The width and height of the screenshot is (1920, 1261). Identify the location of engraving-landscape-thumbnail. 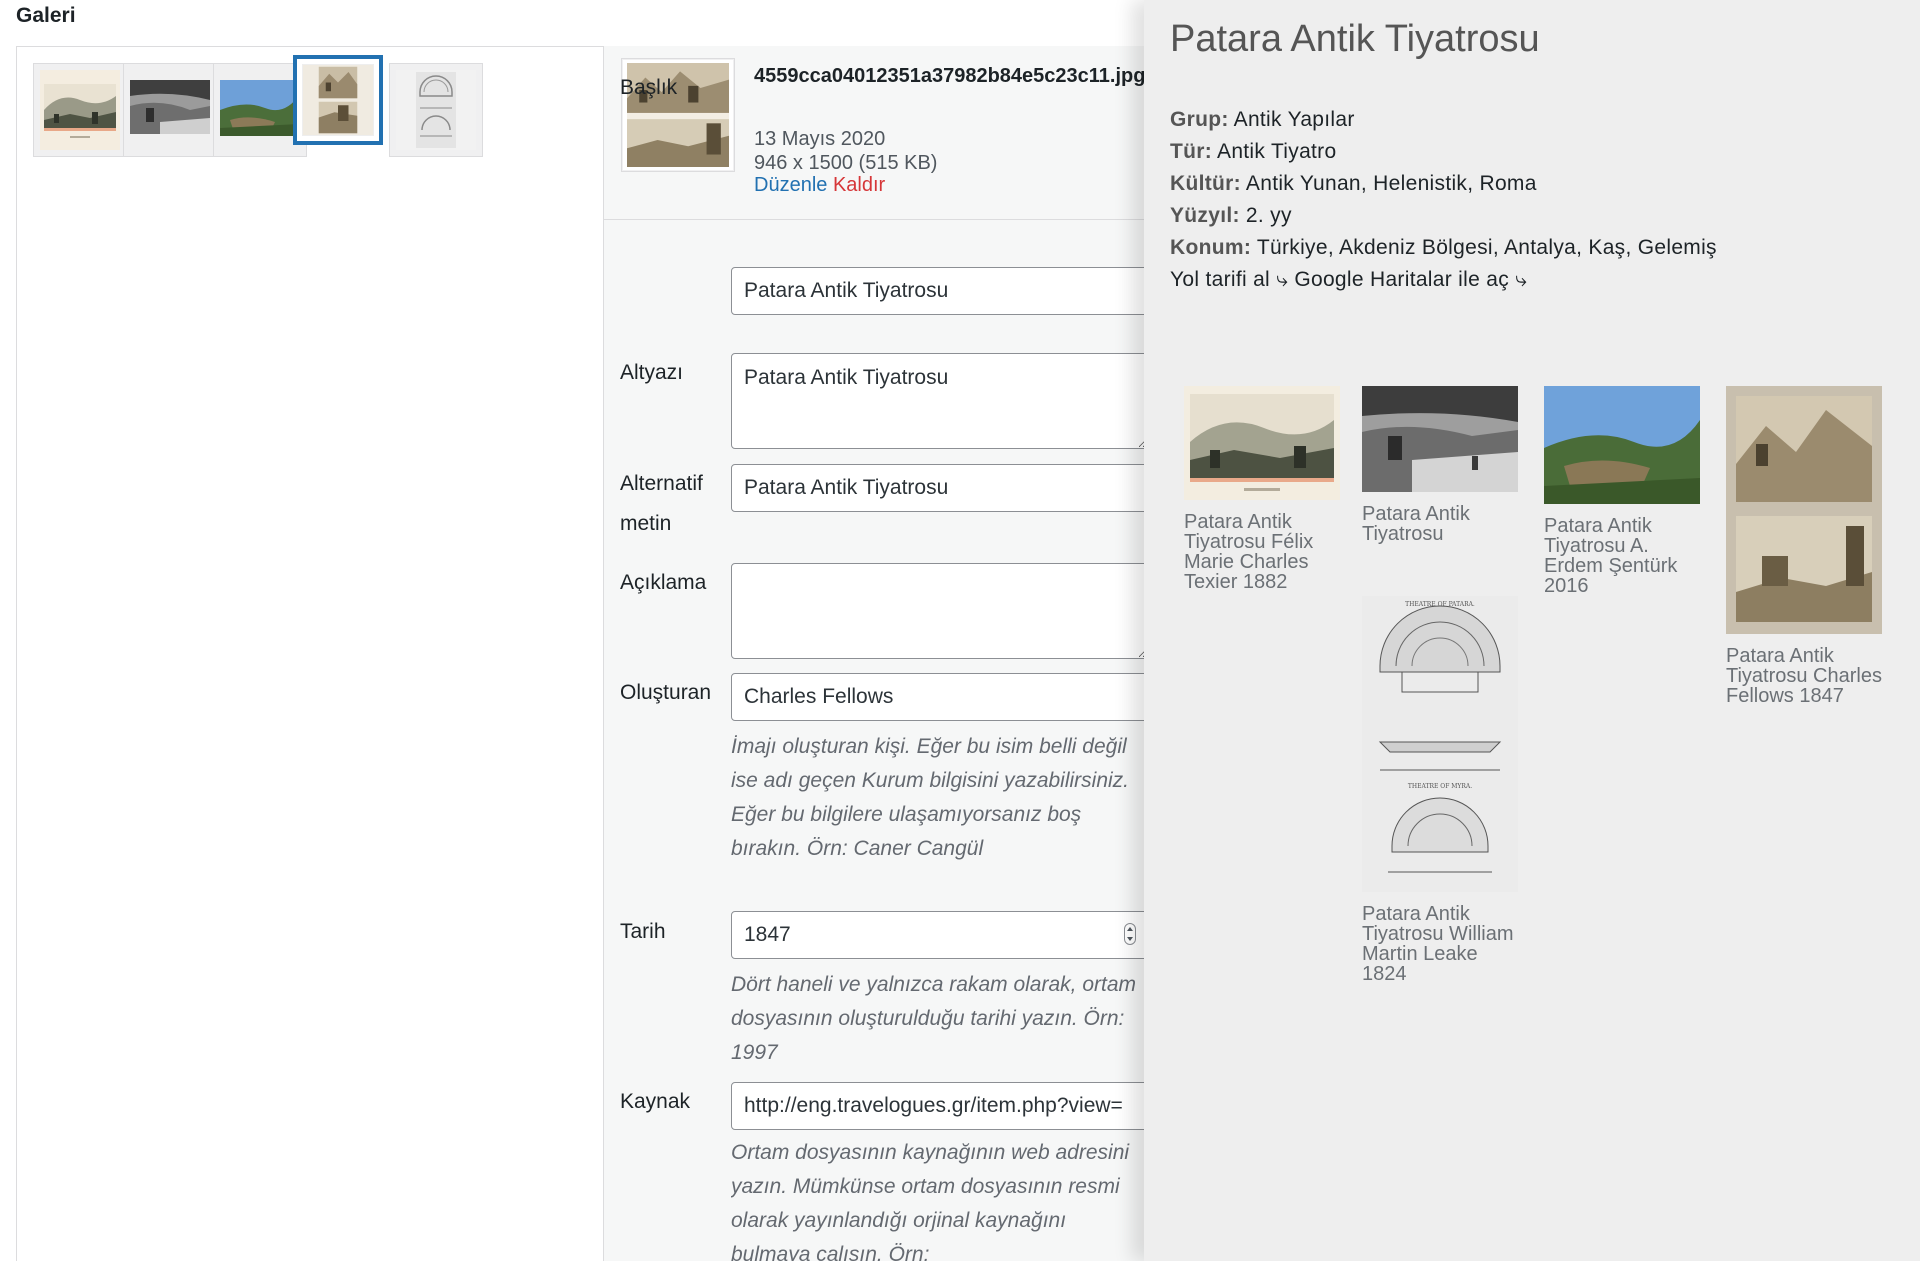
(80, 110).